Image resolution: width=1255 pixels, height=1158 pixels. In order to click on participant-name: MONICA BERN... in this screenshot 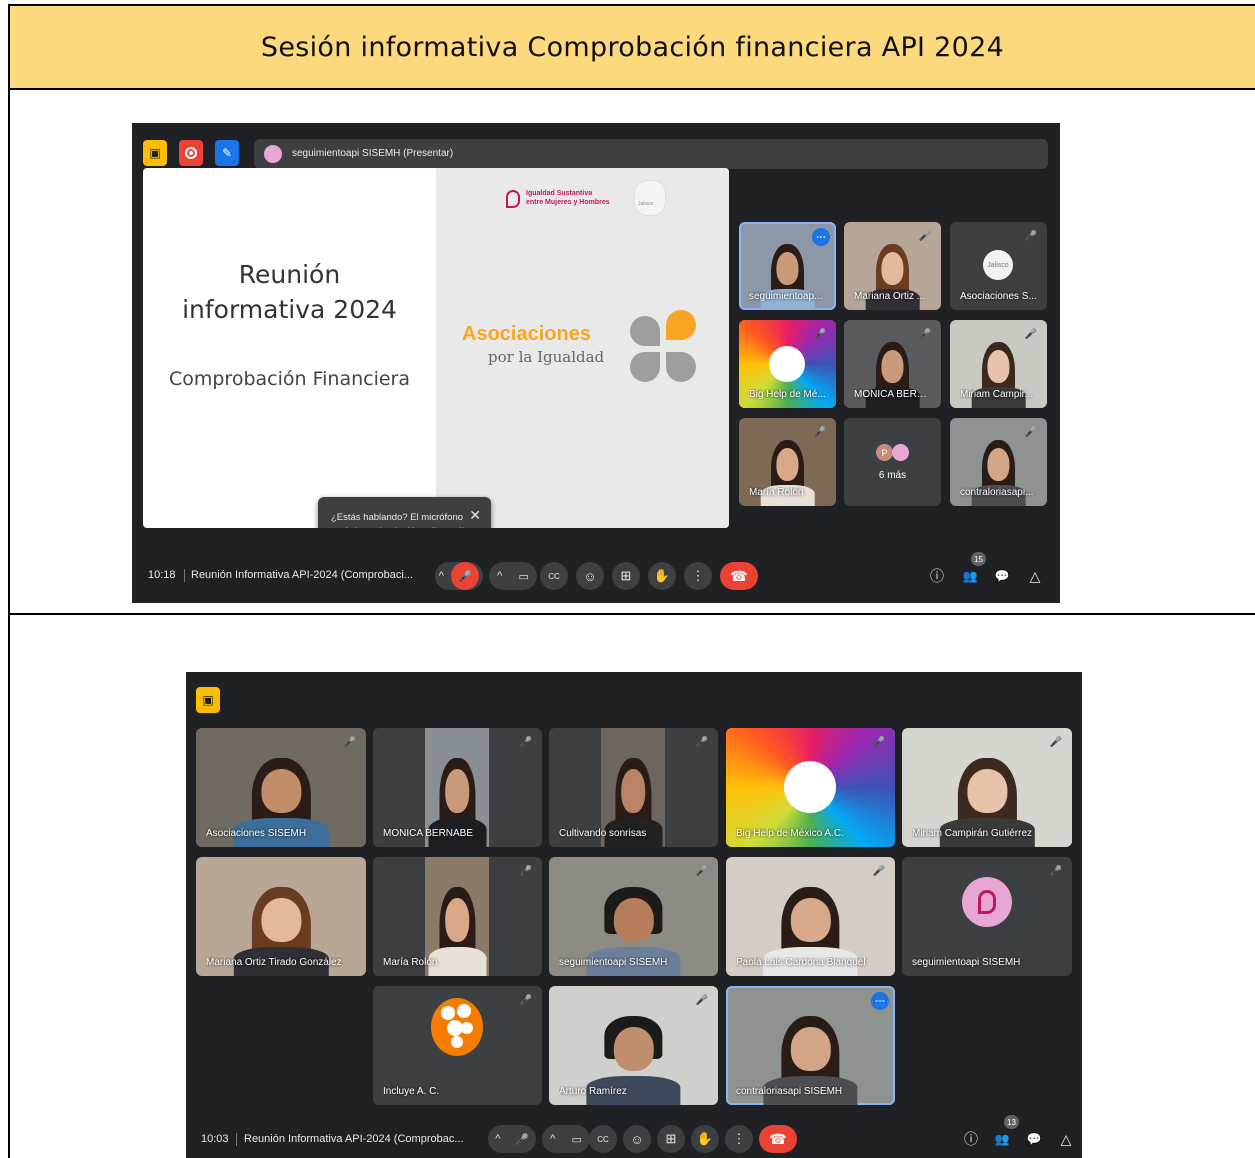, I will do `click(892, 394)`.